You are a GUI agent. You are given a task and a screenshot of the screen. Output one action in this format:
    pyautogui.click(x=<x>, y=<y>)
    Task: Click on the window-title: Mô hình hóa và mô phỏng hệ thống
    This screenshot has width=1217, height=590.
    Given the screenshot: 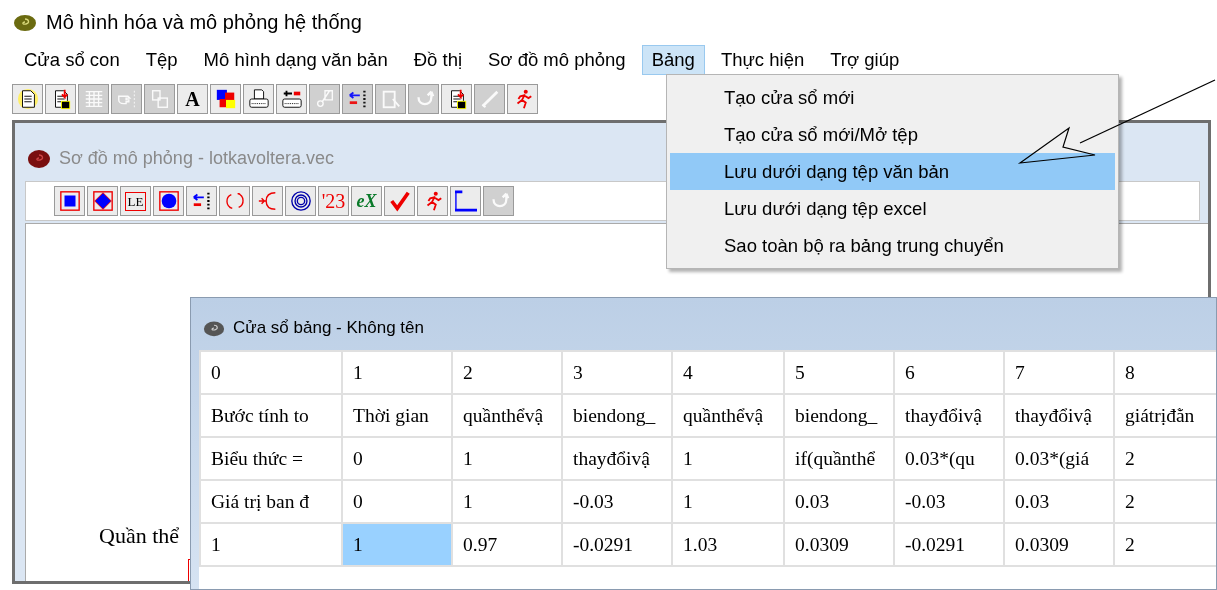 What is the action you would take?
    pyautogui.click(x=204, y=22)
    